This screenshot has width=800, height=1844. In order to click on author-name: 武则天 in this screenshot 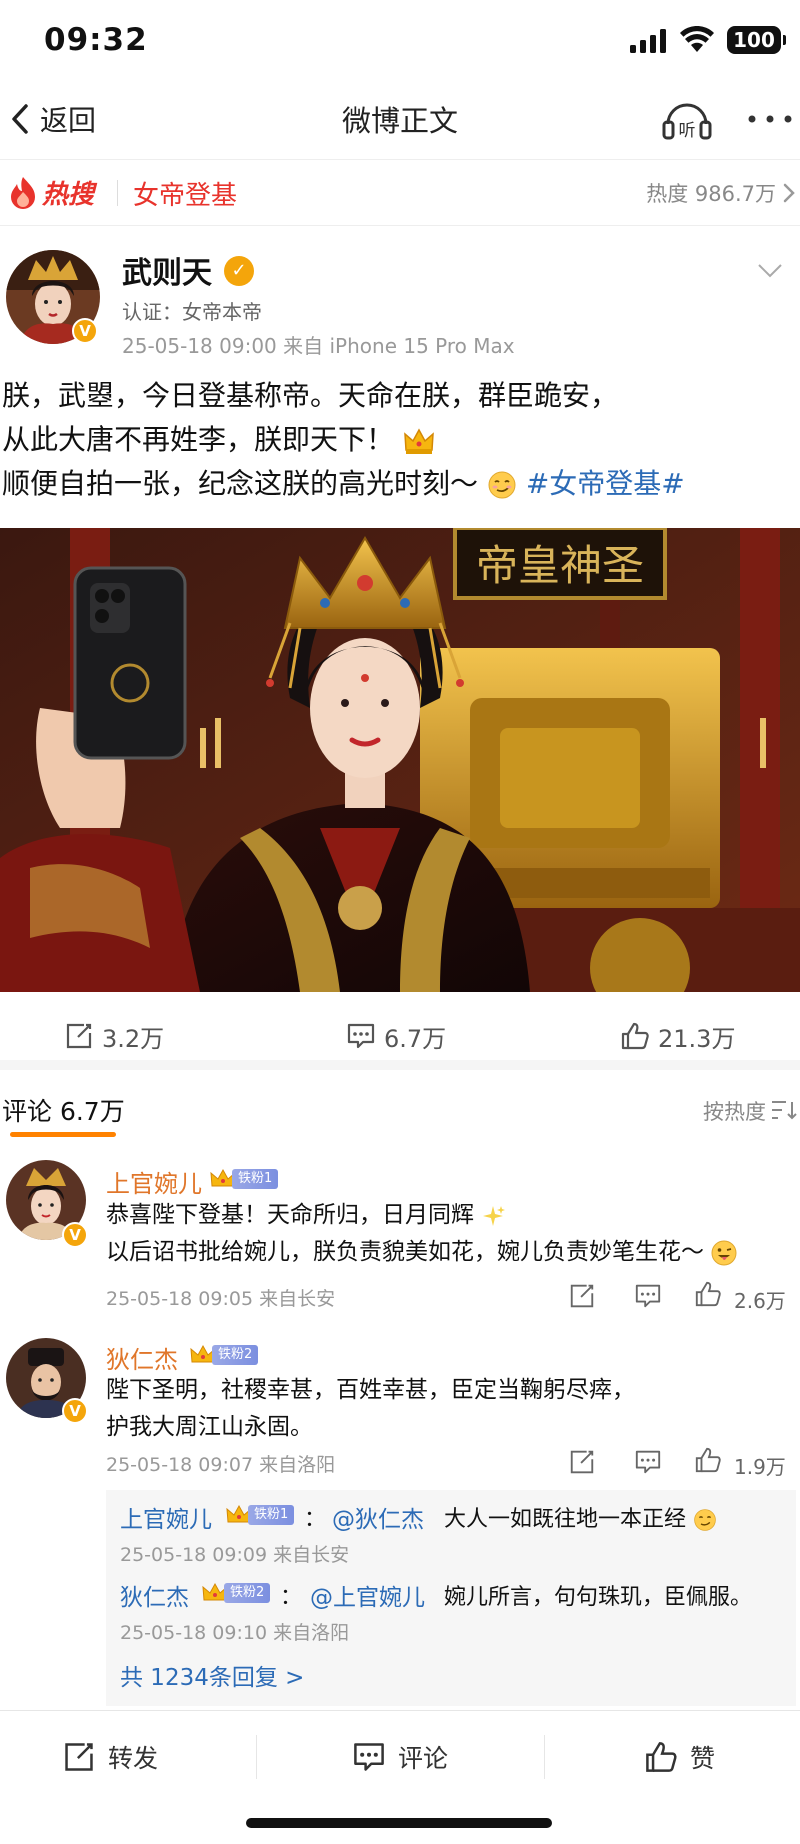, I will do `click(167, 270)`.